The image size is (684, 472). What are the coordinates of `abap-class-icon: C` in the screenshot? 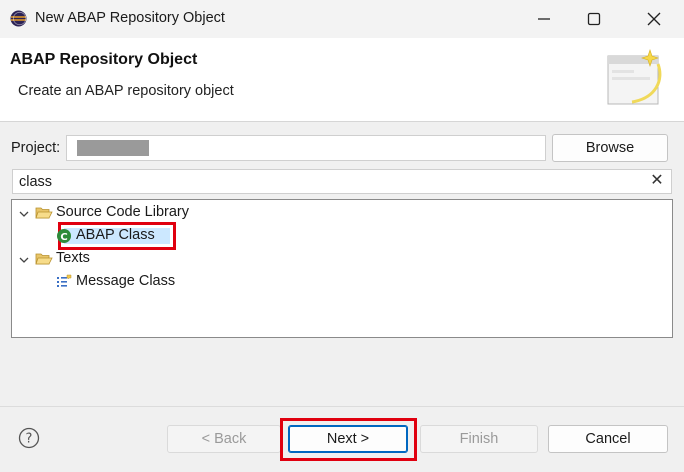 It's located at (64, 236).